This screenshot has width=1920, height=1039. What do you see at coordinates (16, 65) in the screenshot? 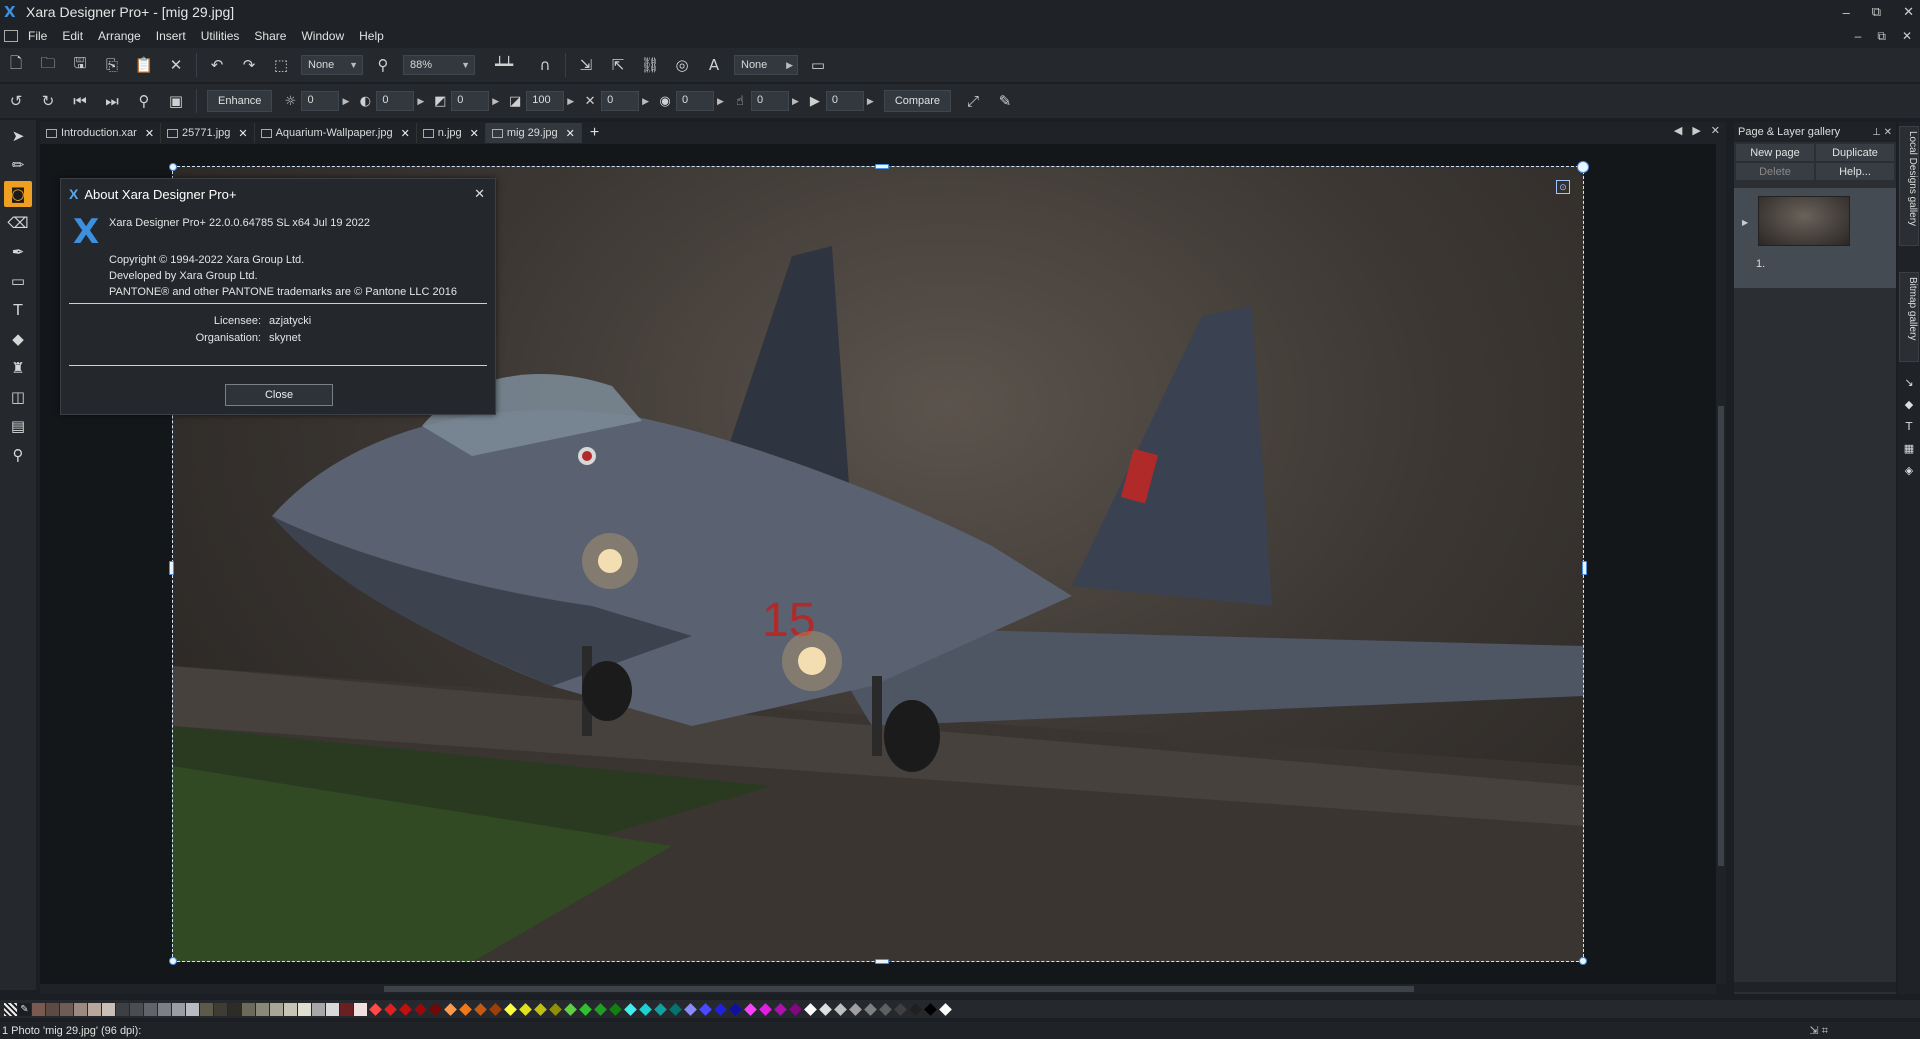
I see `new-document-icon: 🗋` at bounding box center [16, 65].